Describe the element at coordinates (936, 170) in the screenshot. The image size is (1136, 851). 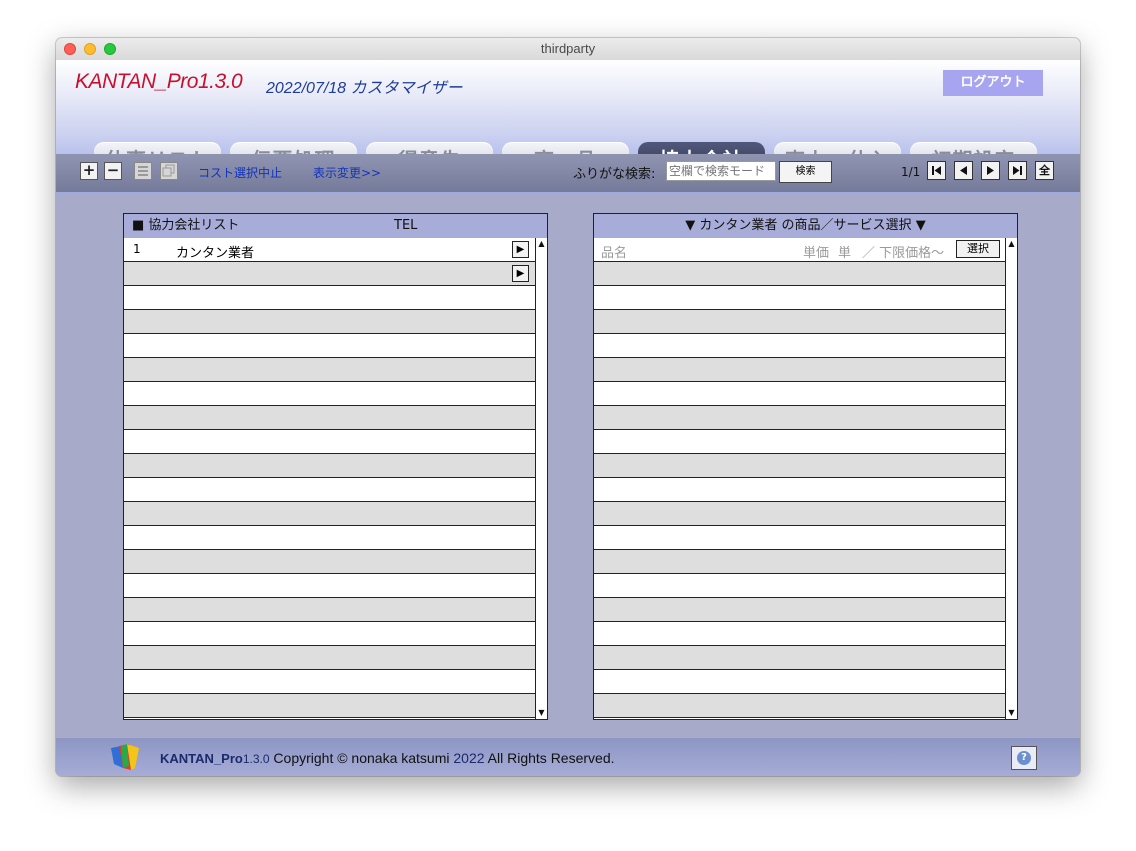
I see `first-record-icon` at that location.